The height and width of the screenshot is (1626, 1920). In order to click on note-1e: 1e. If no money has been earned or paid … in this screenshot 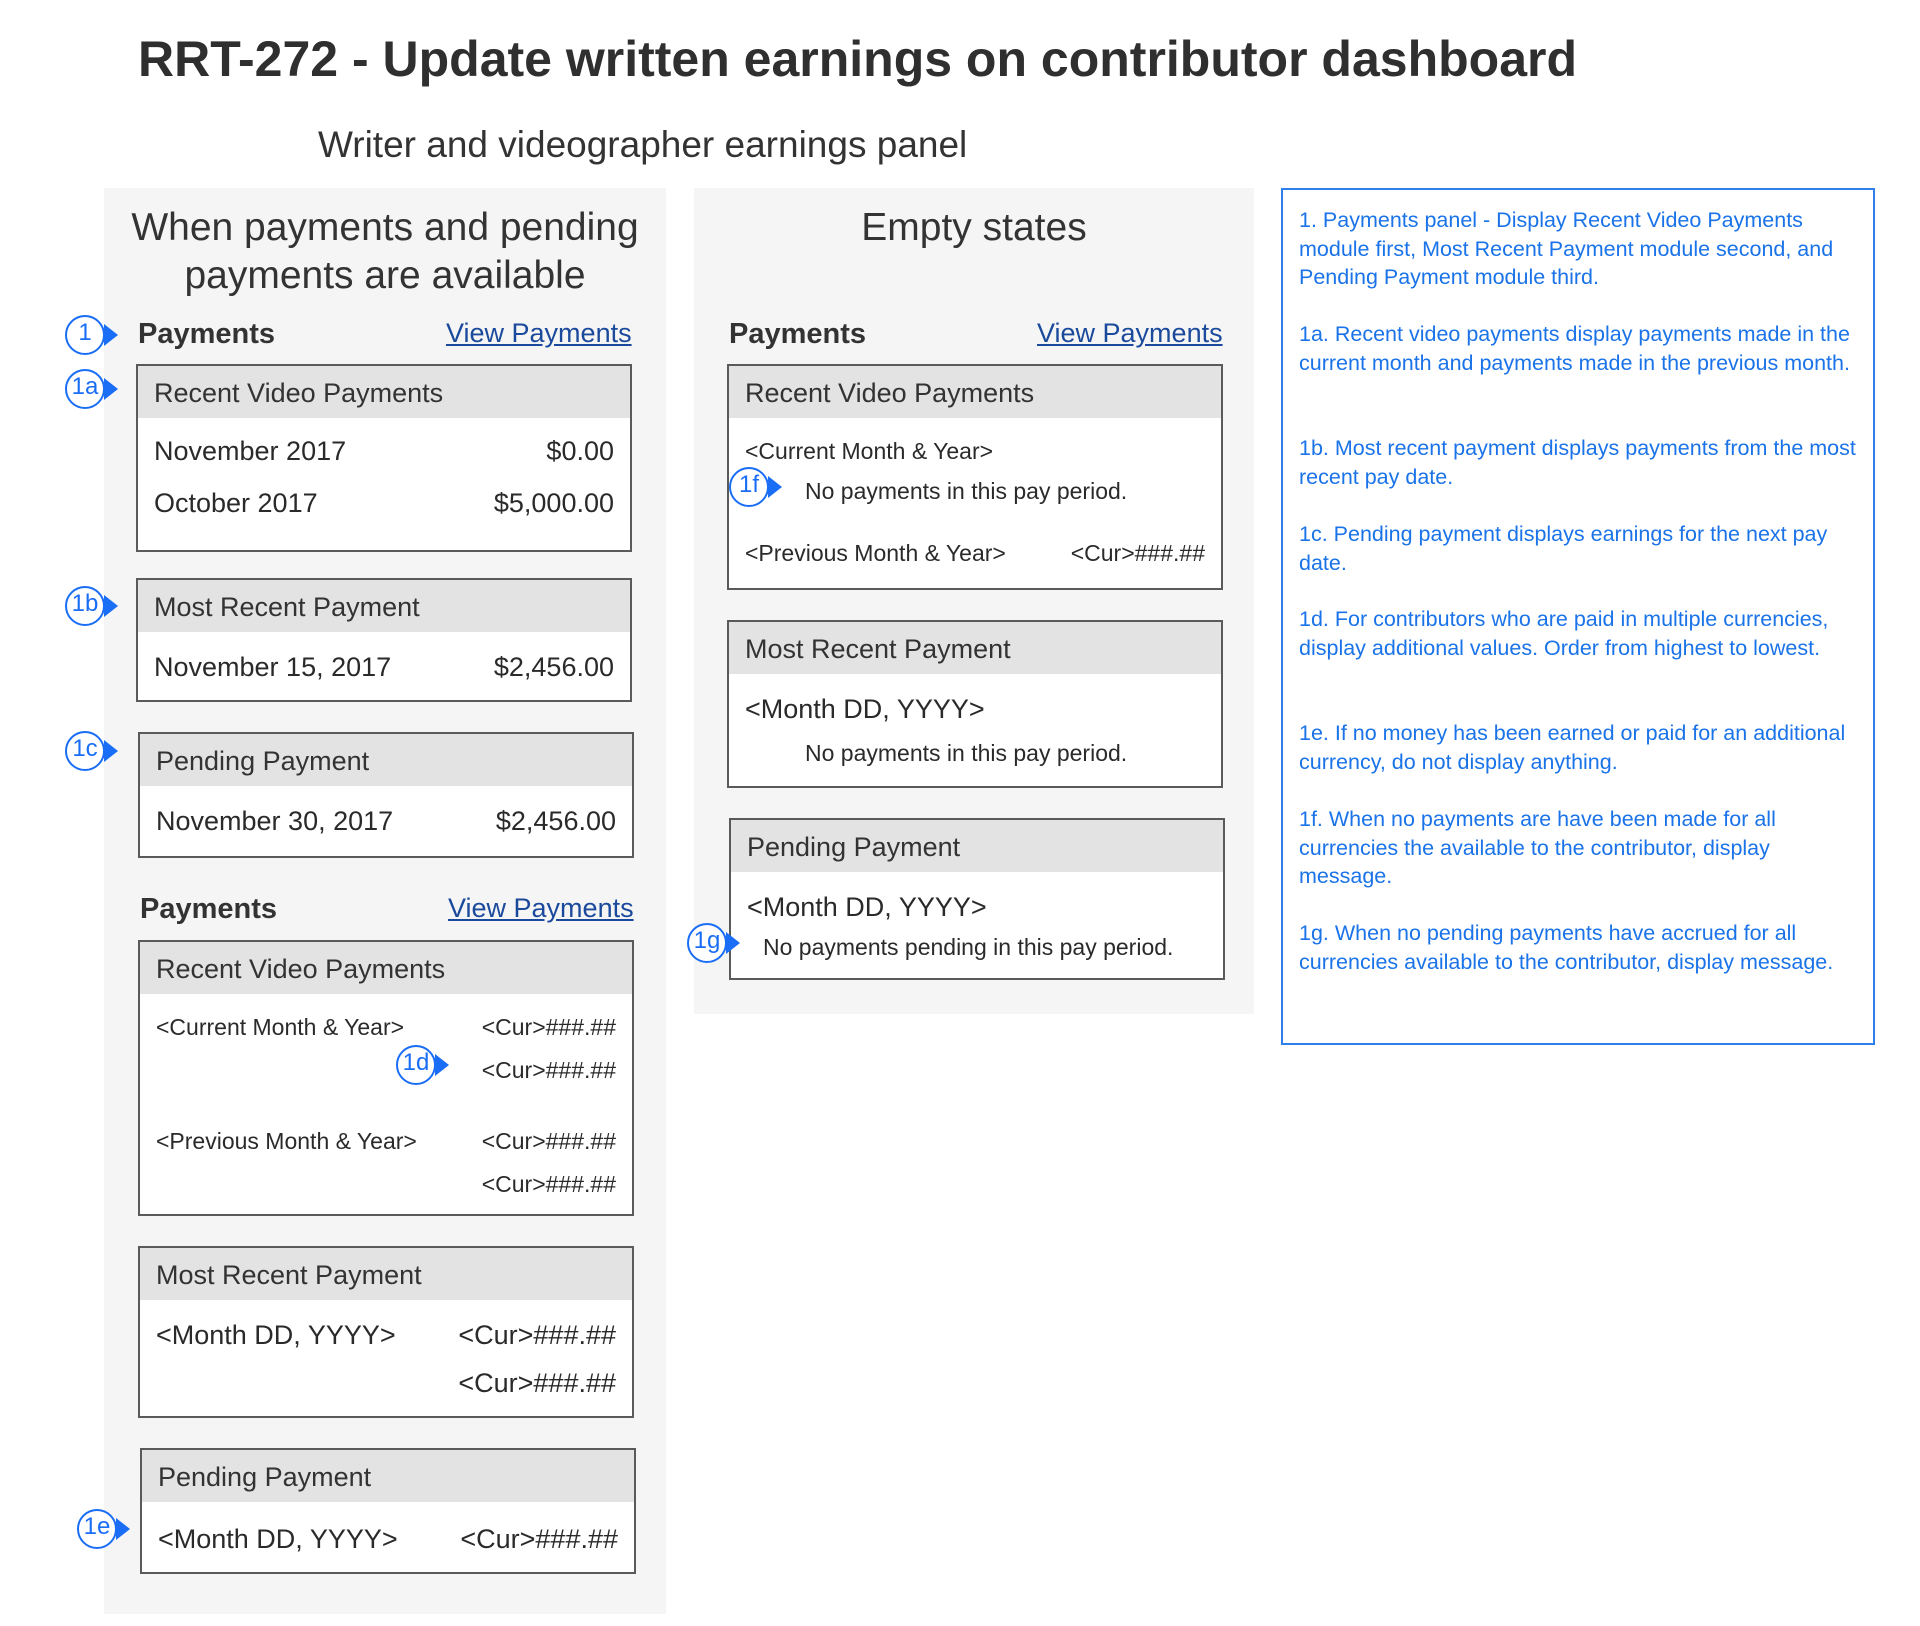, I will do `click(1572, 747)`.